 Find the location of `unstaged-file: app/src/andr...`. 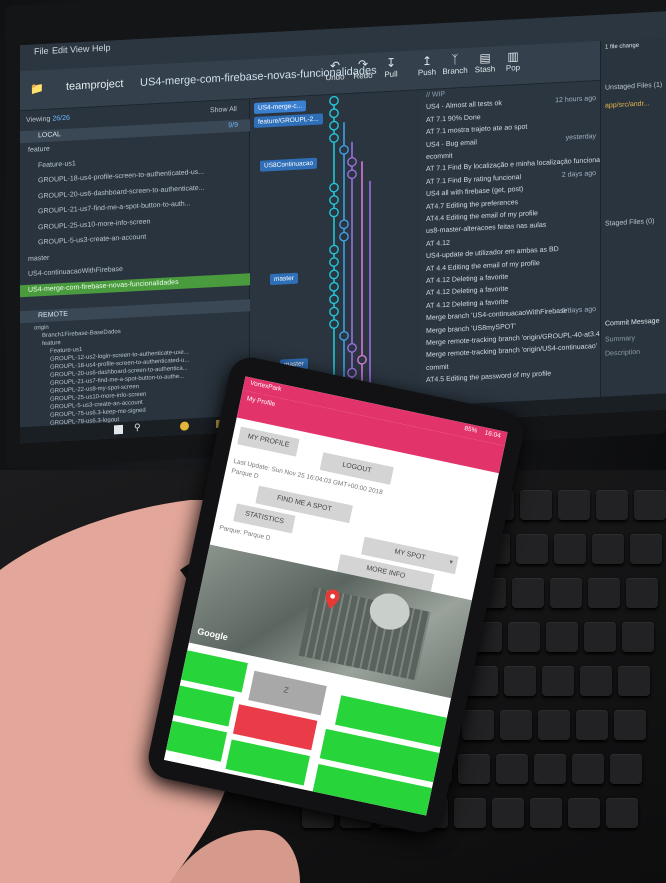

unstaged-file: app/src/andr... is located at coordinates (627, 104).